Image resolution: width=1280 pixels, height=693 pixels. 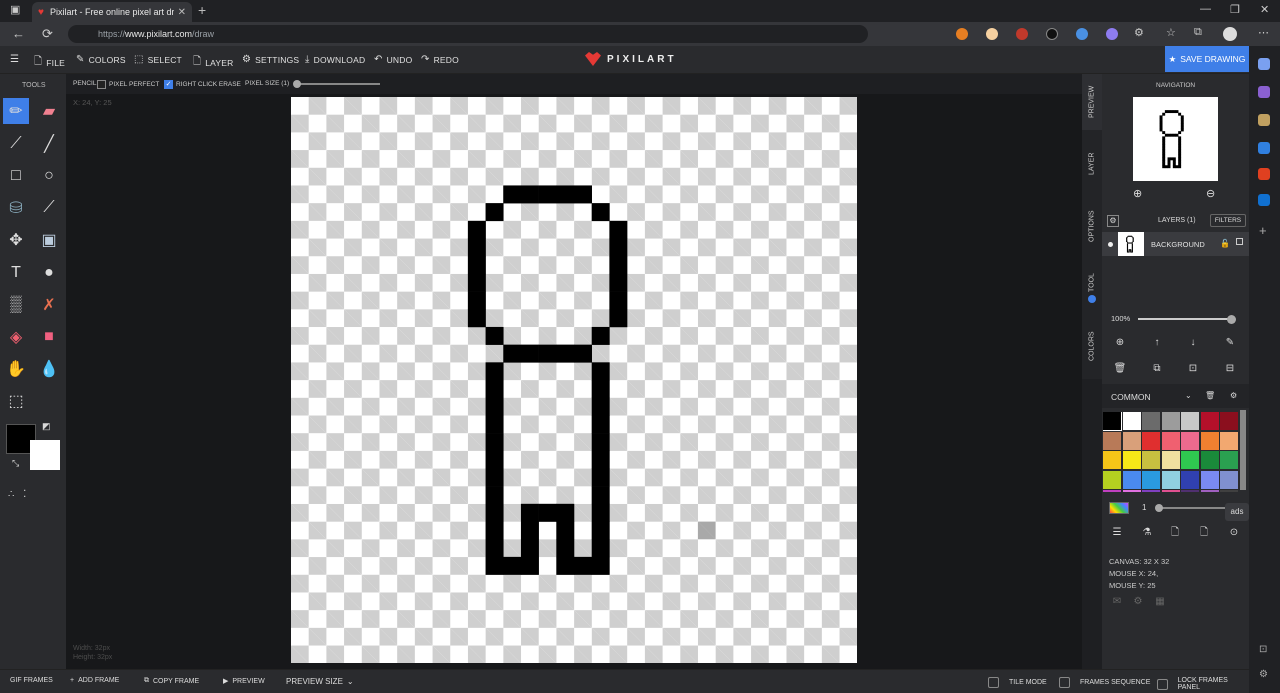 I want to click on merge-layer-icon: ⊡, so click(x=1193, y=369).